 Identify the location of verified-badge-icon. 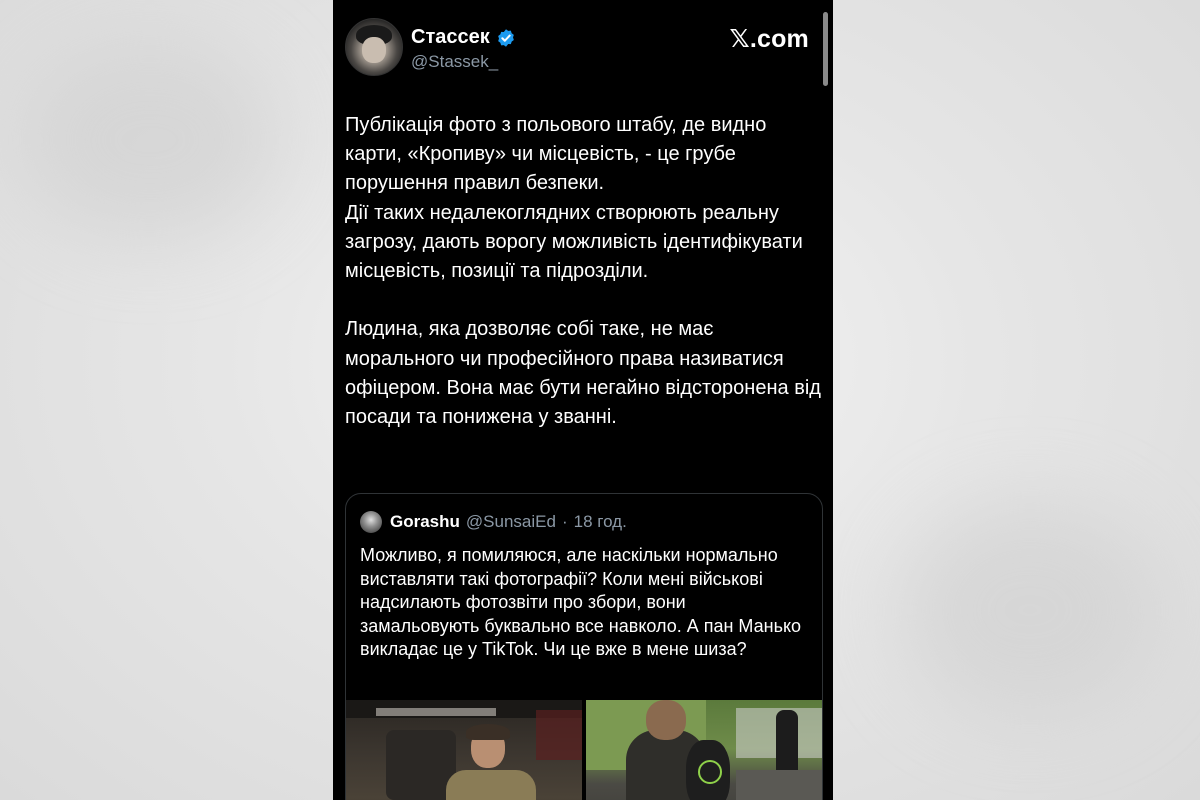
(505, 37).